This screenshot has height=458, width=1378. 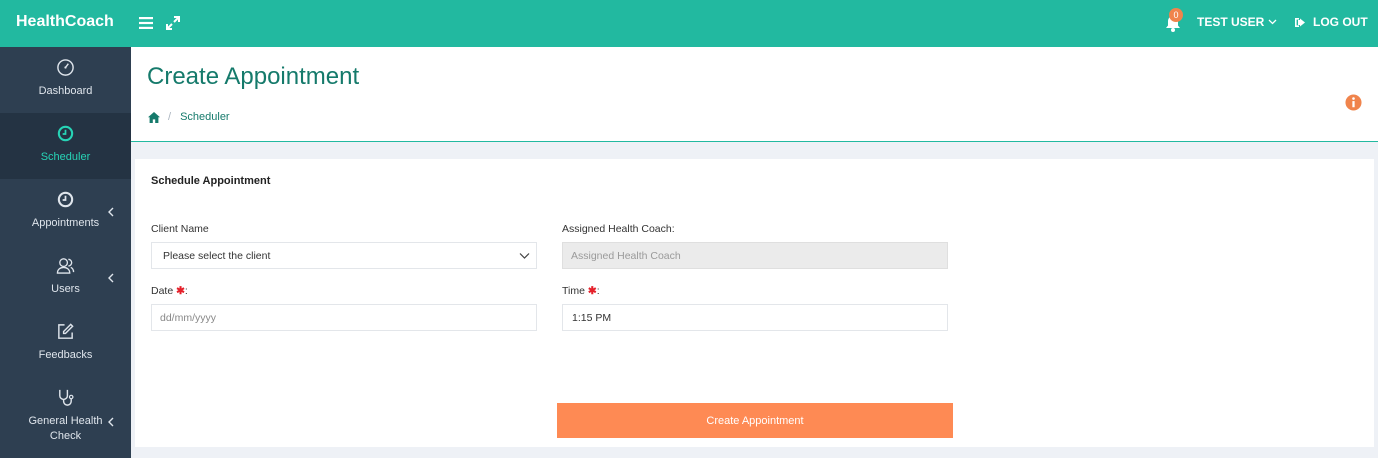 What do you see at coordinates (65, 80) in the screenshot?
I see `sidebar-item-dashboard: Dashboard` at bounding box center [65, 80].